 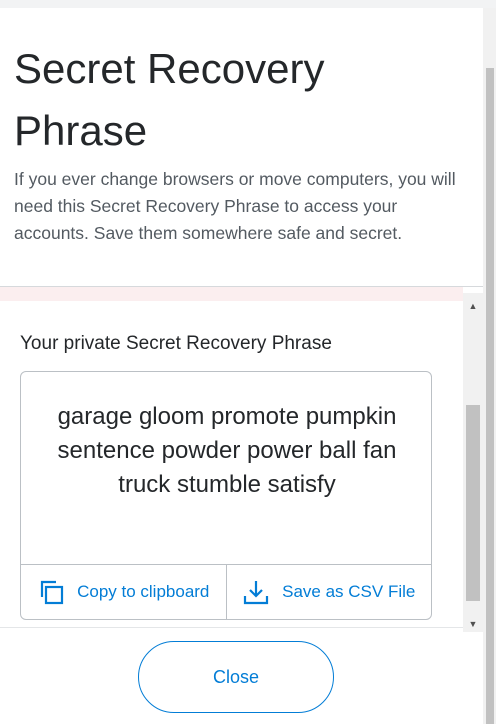 I want to click on inner-scrollbar-thumb, so click(x=473, y=503).